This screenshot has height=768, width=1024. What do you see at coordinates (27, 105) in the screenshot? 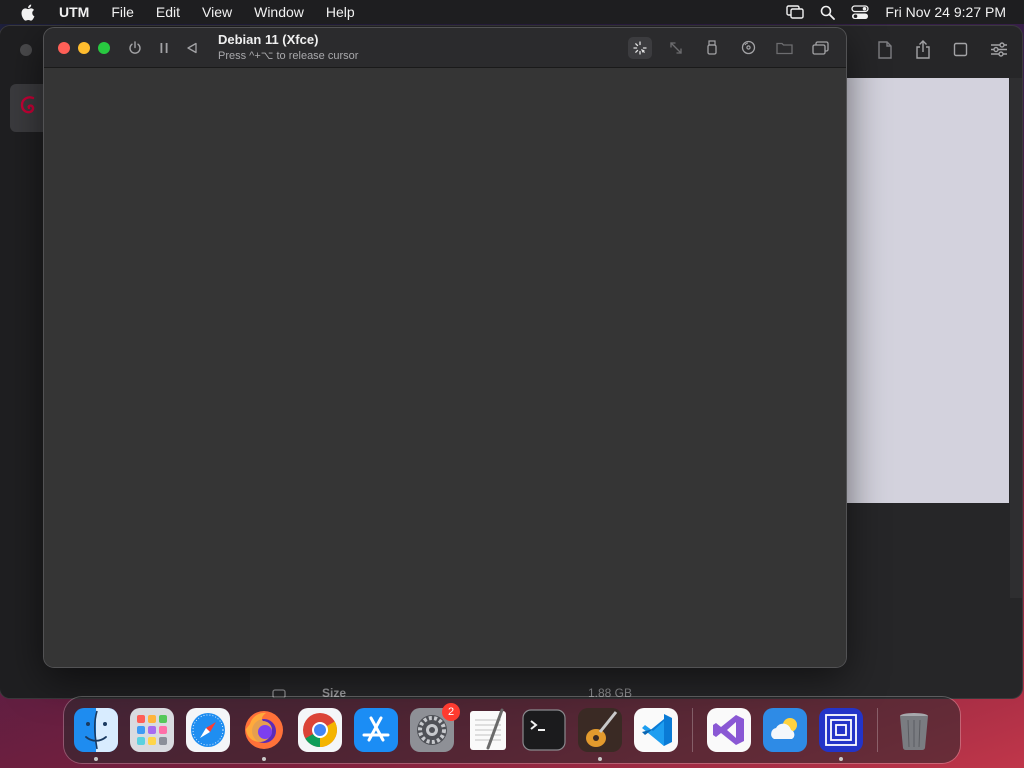
I see `debian-logo-icon` at bounding box center [27, 105].